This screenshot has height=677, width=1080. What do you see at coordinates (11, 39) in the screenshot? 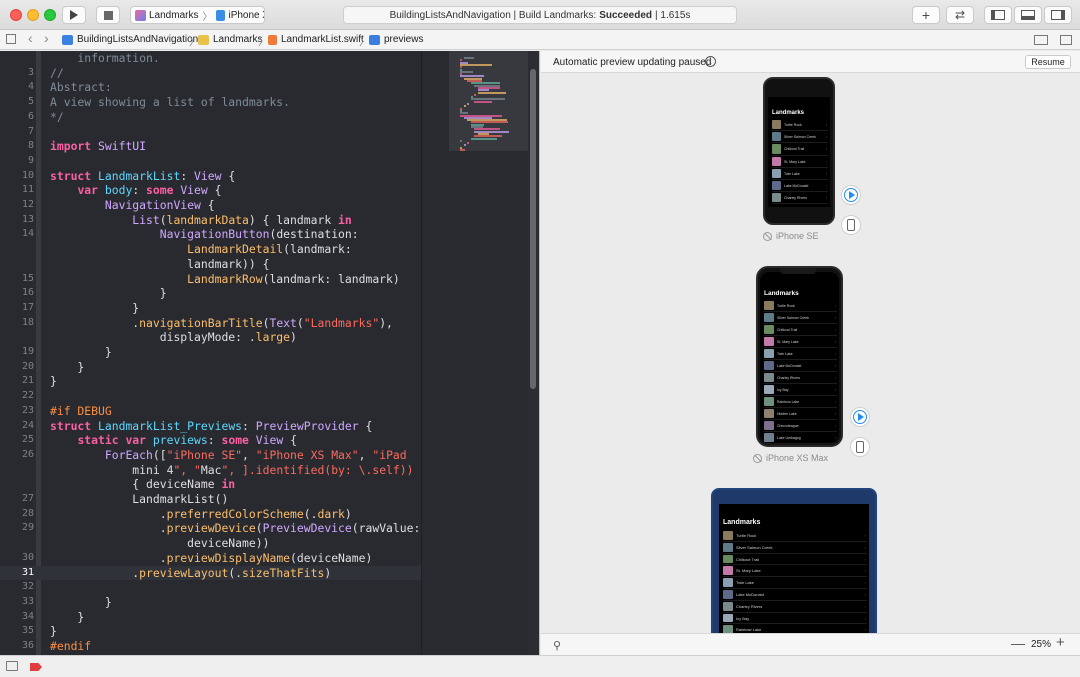
I see `related-items-icon` at bounding box center [11, 39].